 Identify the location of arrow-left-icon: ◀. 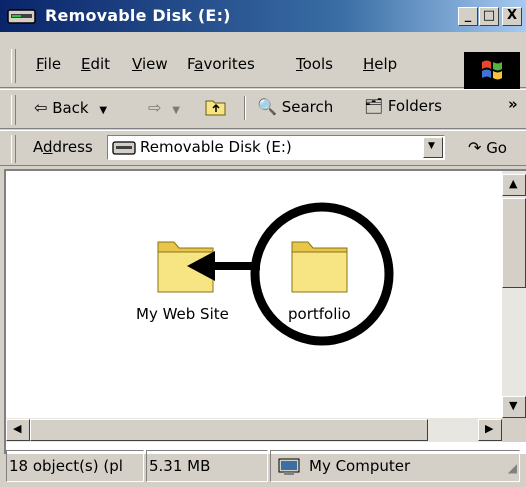
(17, 428).